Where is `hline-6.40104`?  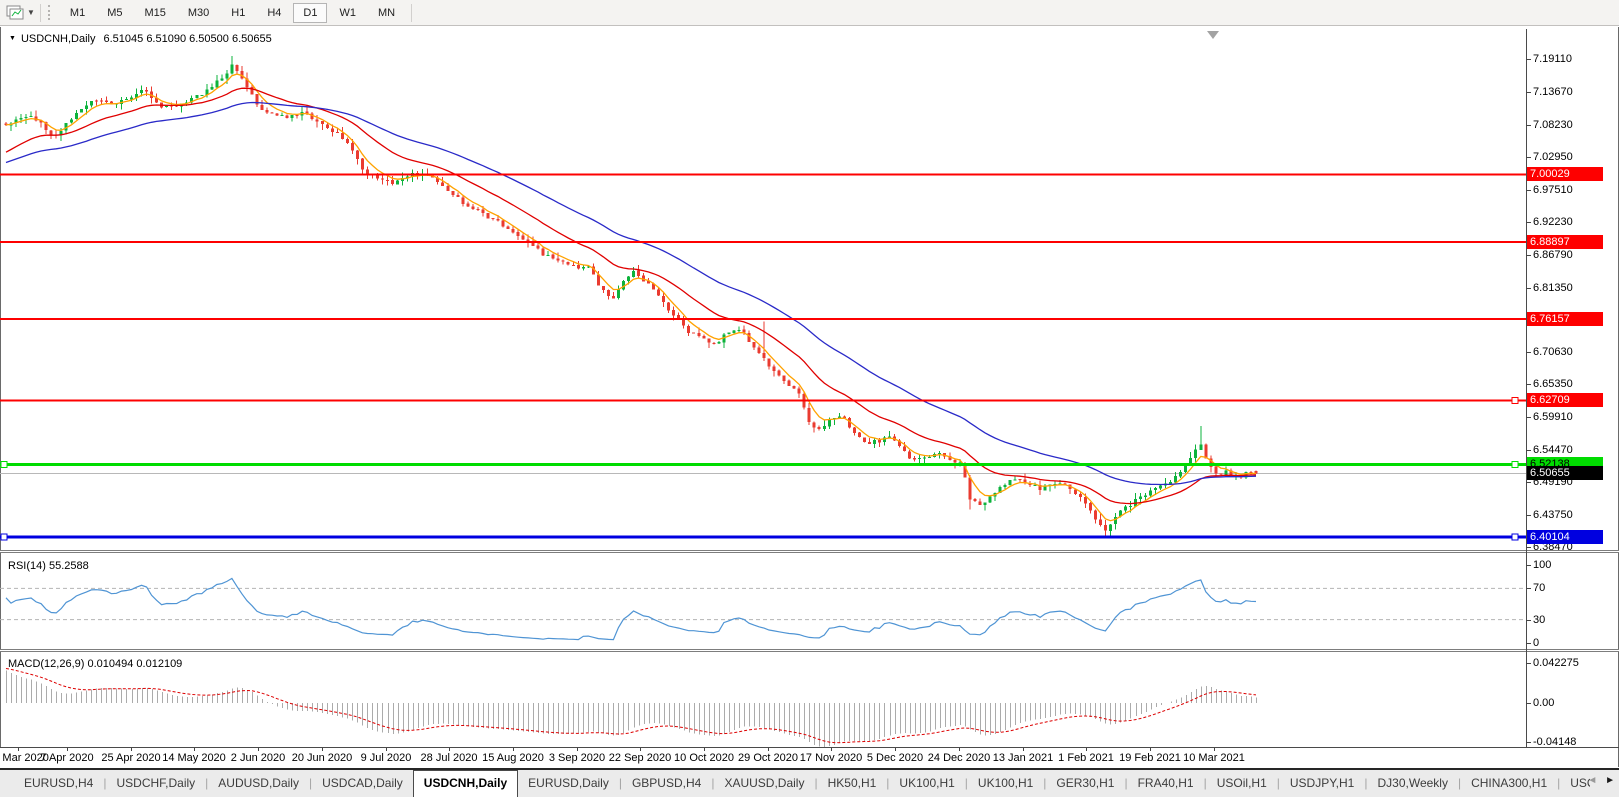 hline-6.40104 is located at coordinates (763, 537).